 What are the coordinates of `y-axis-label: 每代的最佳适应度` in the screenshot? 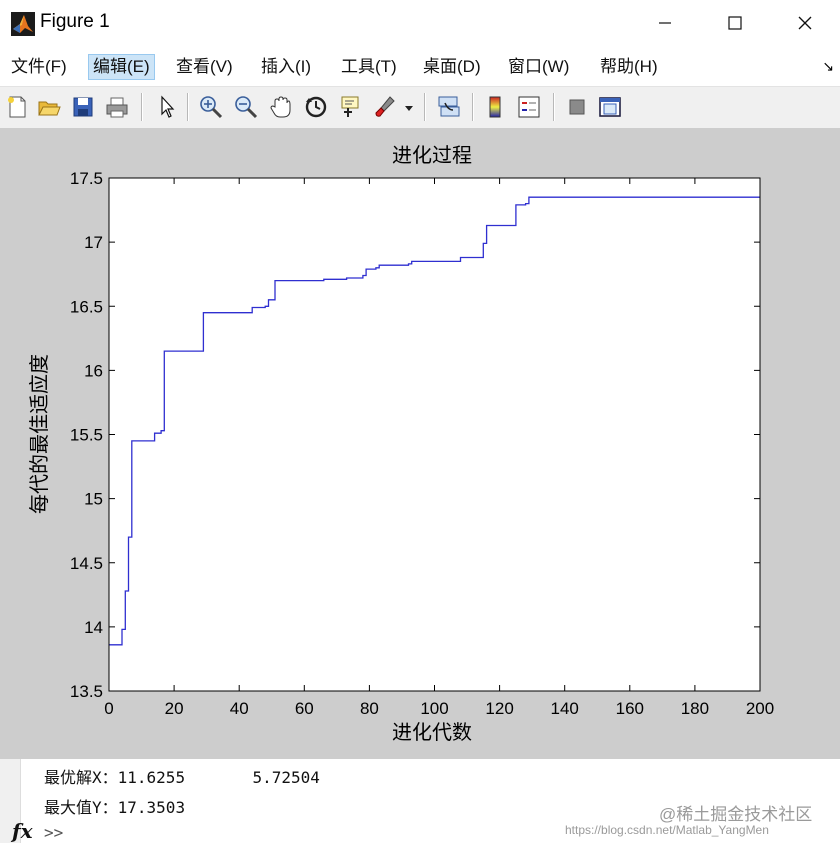 It's located at (39, 434).